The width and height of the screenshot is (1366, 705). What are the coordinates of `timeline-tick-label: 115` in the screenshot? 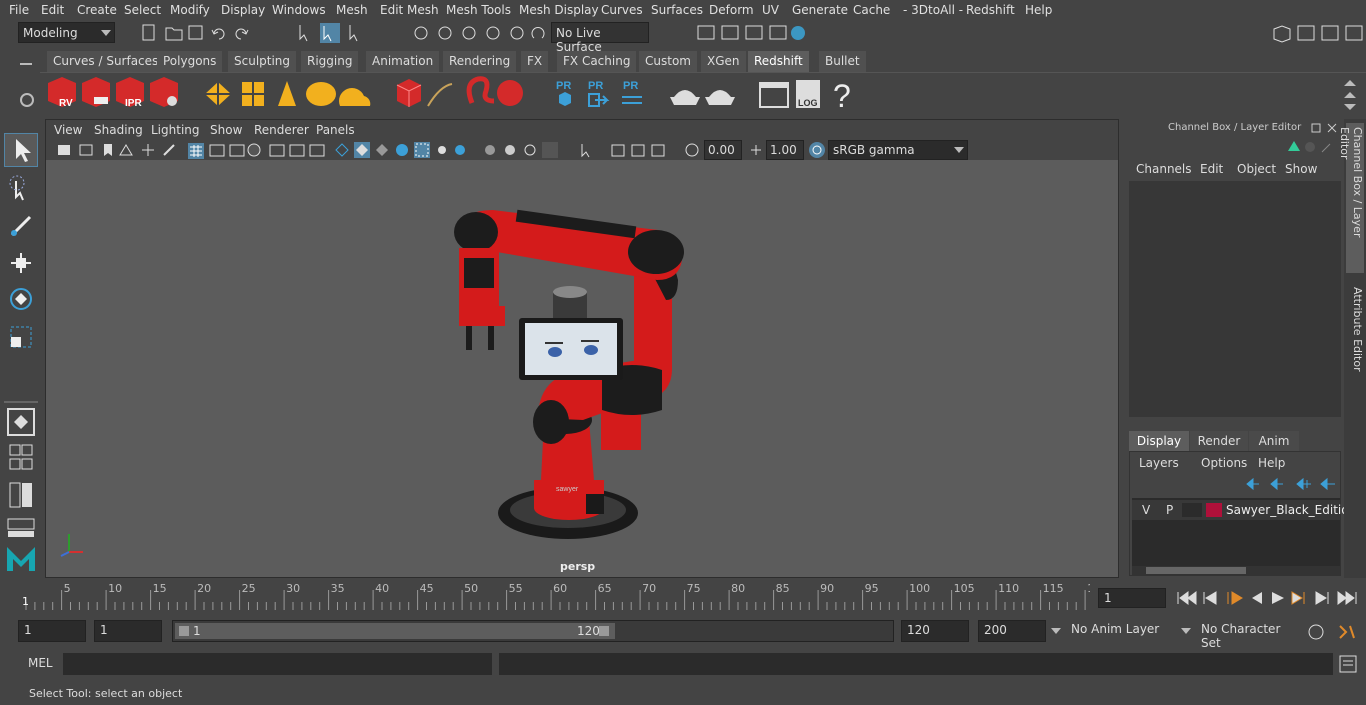 It's located at (1053, 588).